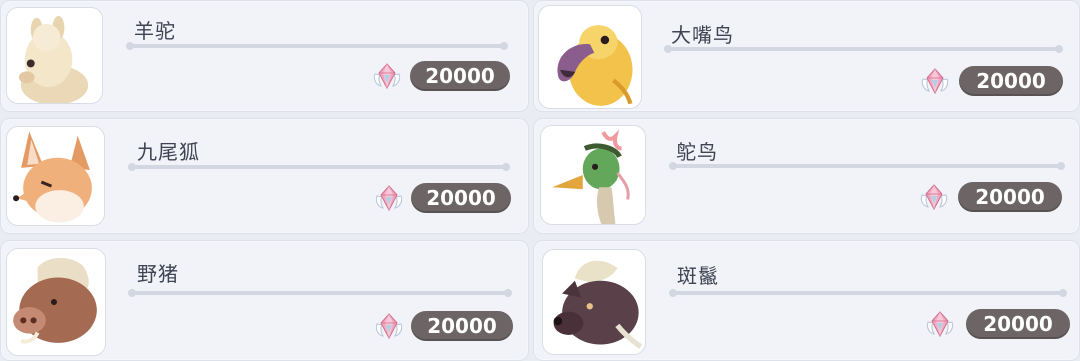 Image resolution: width=1080 pixels, height=361 pixels. What do you see at coordinates (698, 276) in the screenshot?
I see `item-name: 斑鬣` at bounding box center [698, 276].